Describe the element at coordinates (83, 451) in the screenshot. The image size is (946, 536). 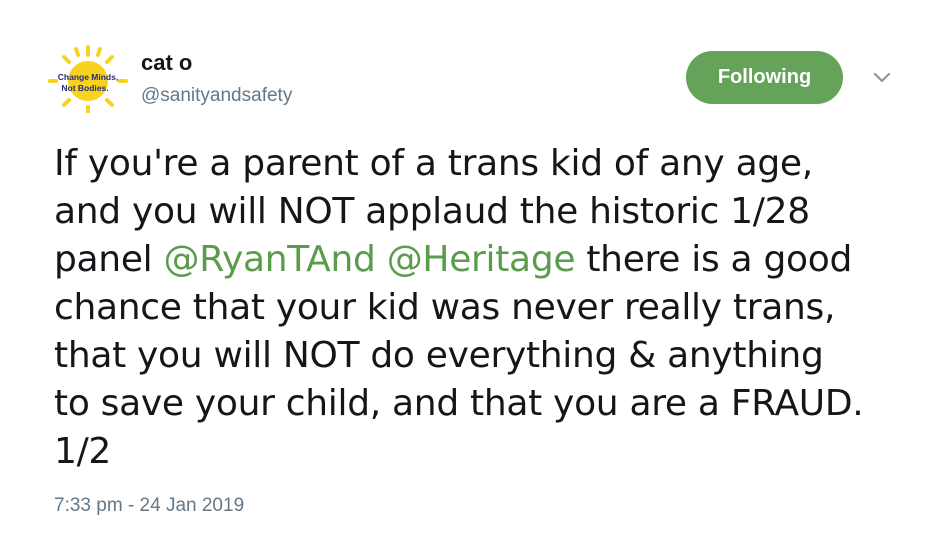
I see `tweet-line: 1/2` at that location.